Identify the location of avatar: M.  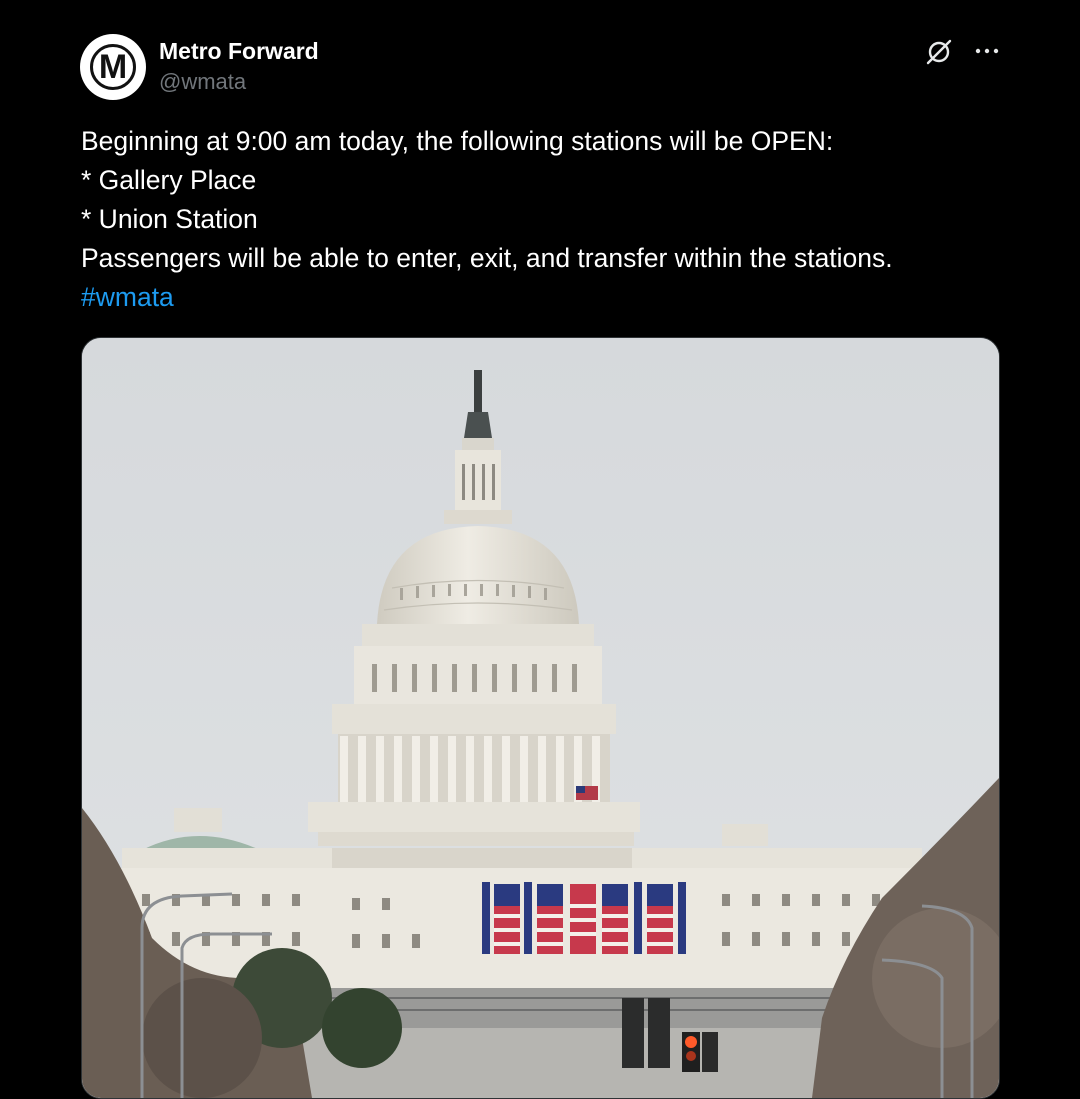
(113, 67).